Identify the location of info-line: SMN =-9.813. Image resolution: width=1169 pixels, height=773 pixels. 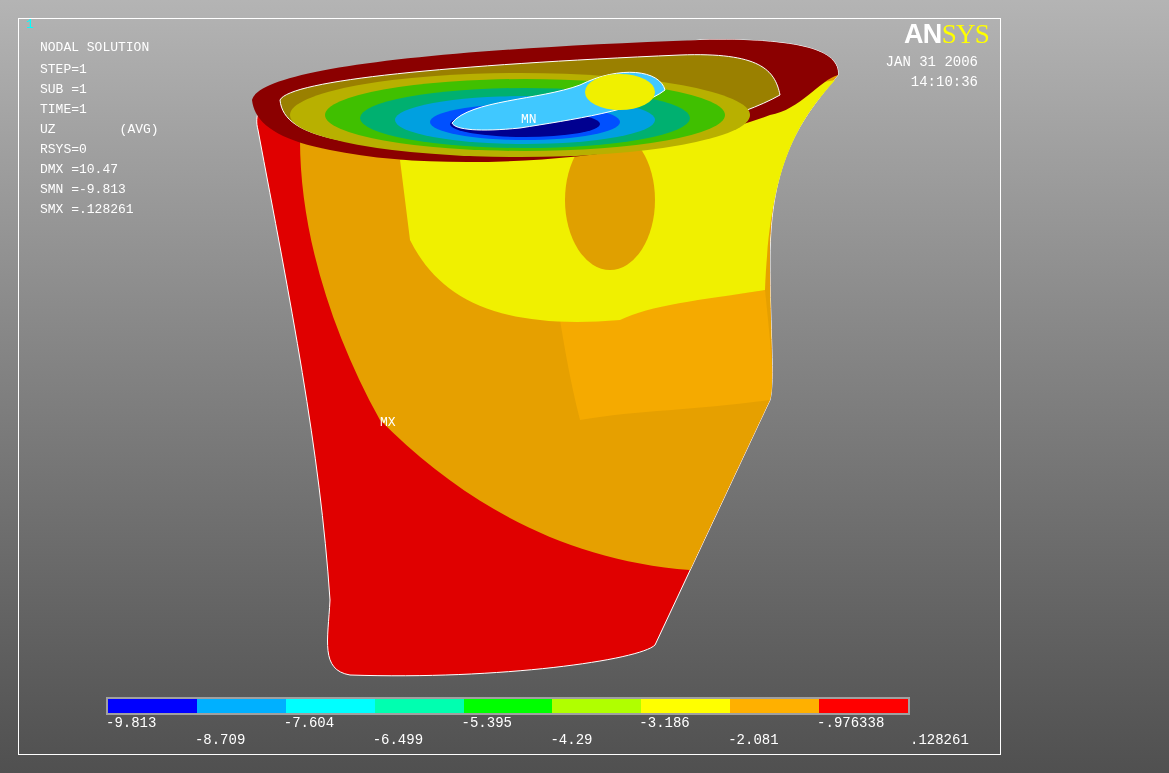
(83, 190).